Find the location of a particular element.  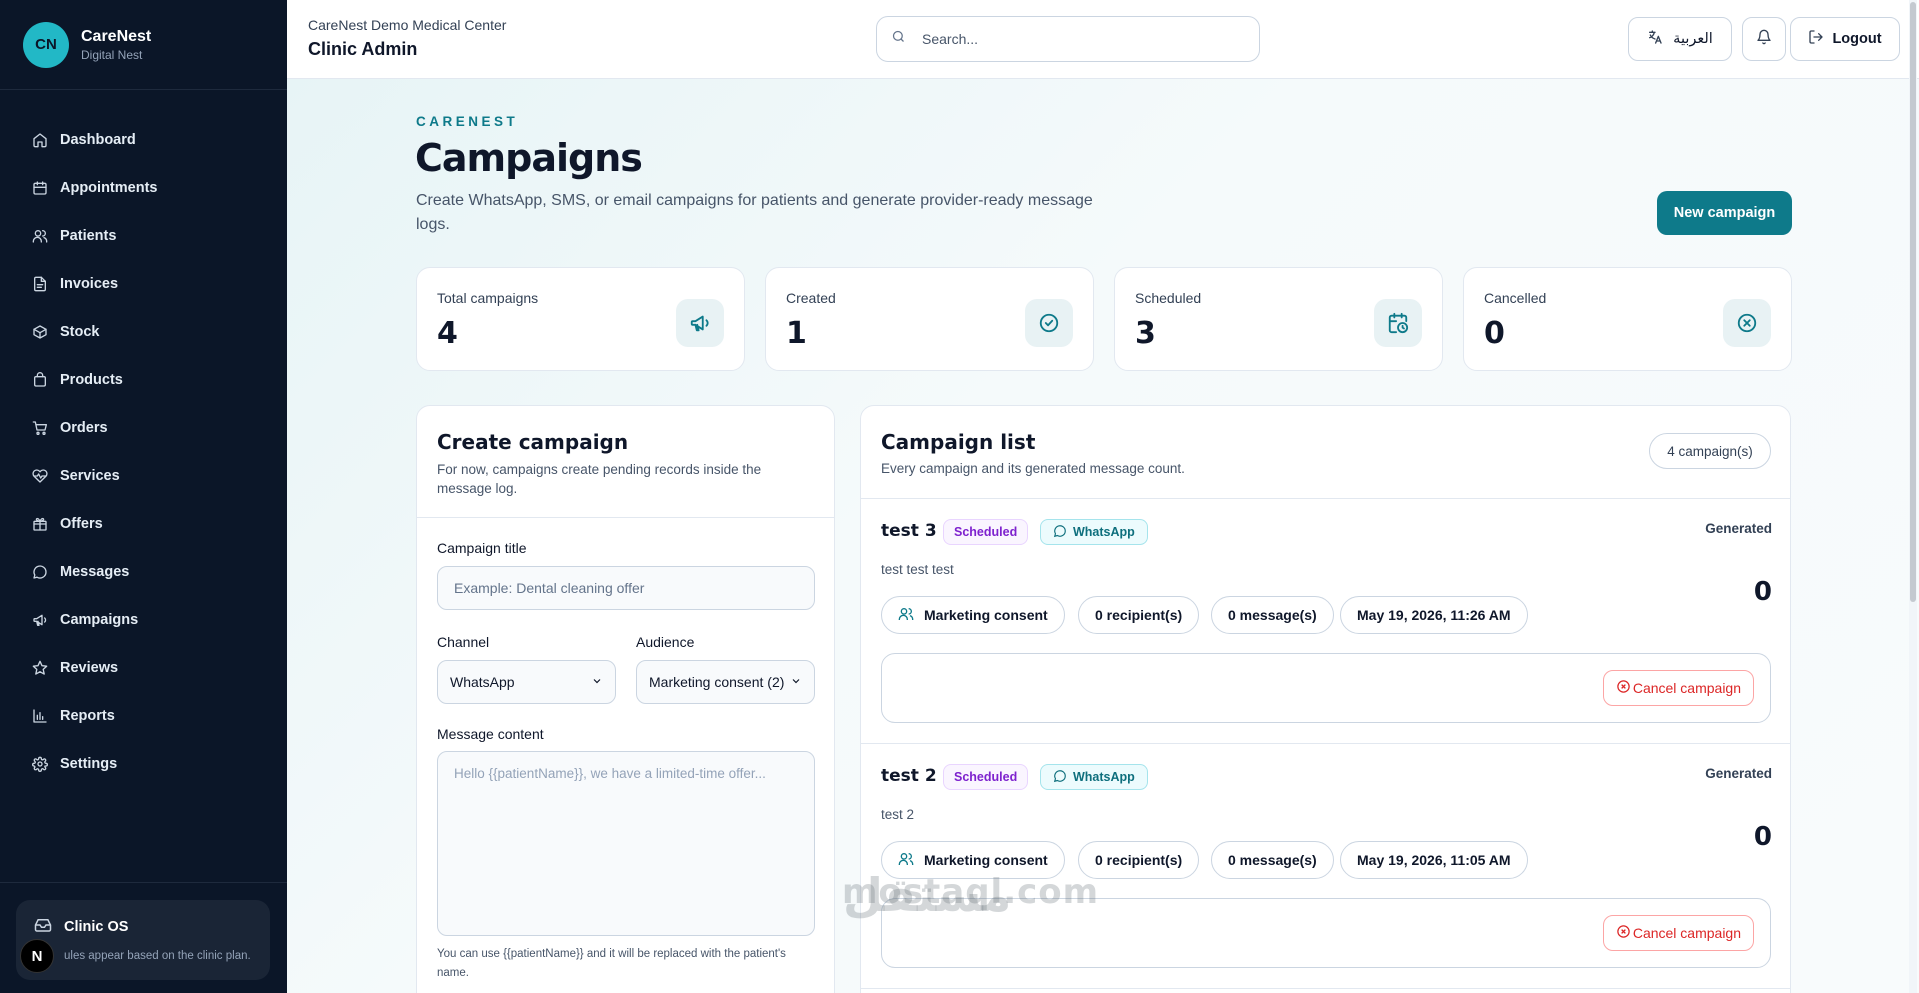

new-campaign-button: New campaign is located at coordinates (1724, 213).